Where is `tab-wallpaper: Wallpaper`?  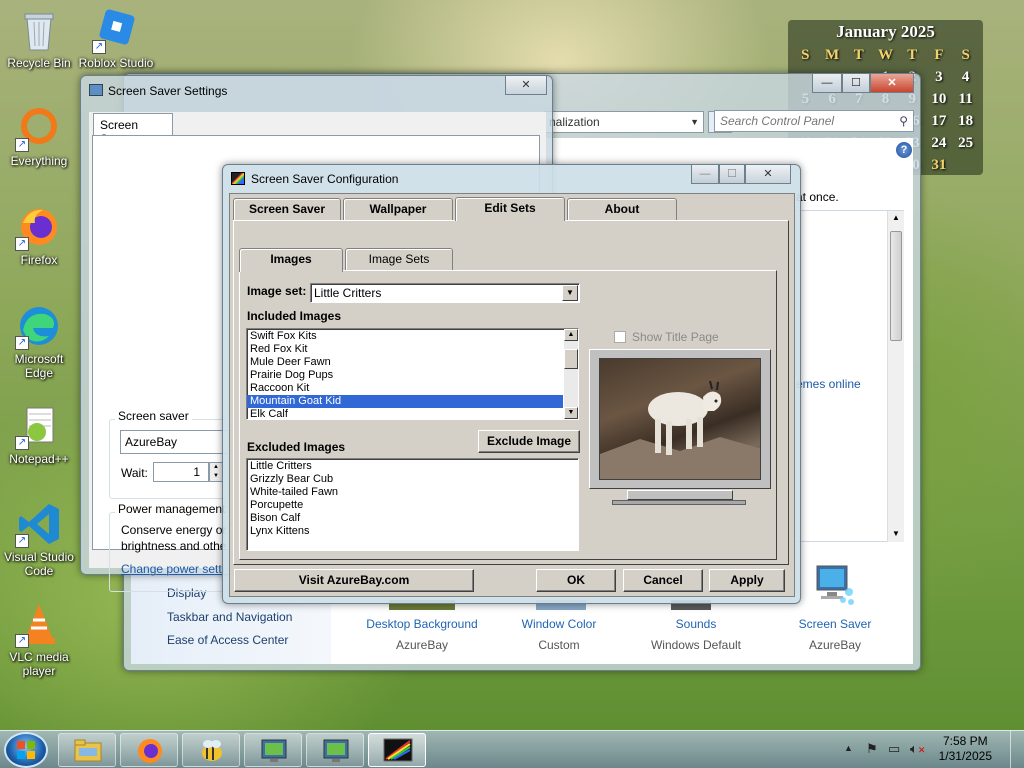
tab-wallpaper: Wallpaper is located at coordinates (398, 209).